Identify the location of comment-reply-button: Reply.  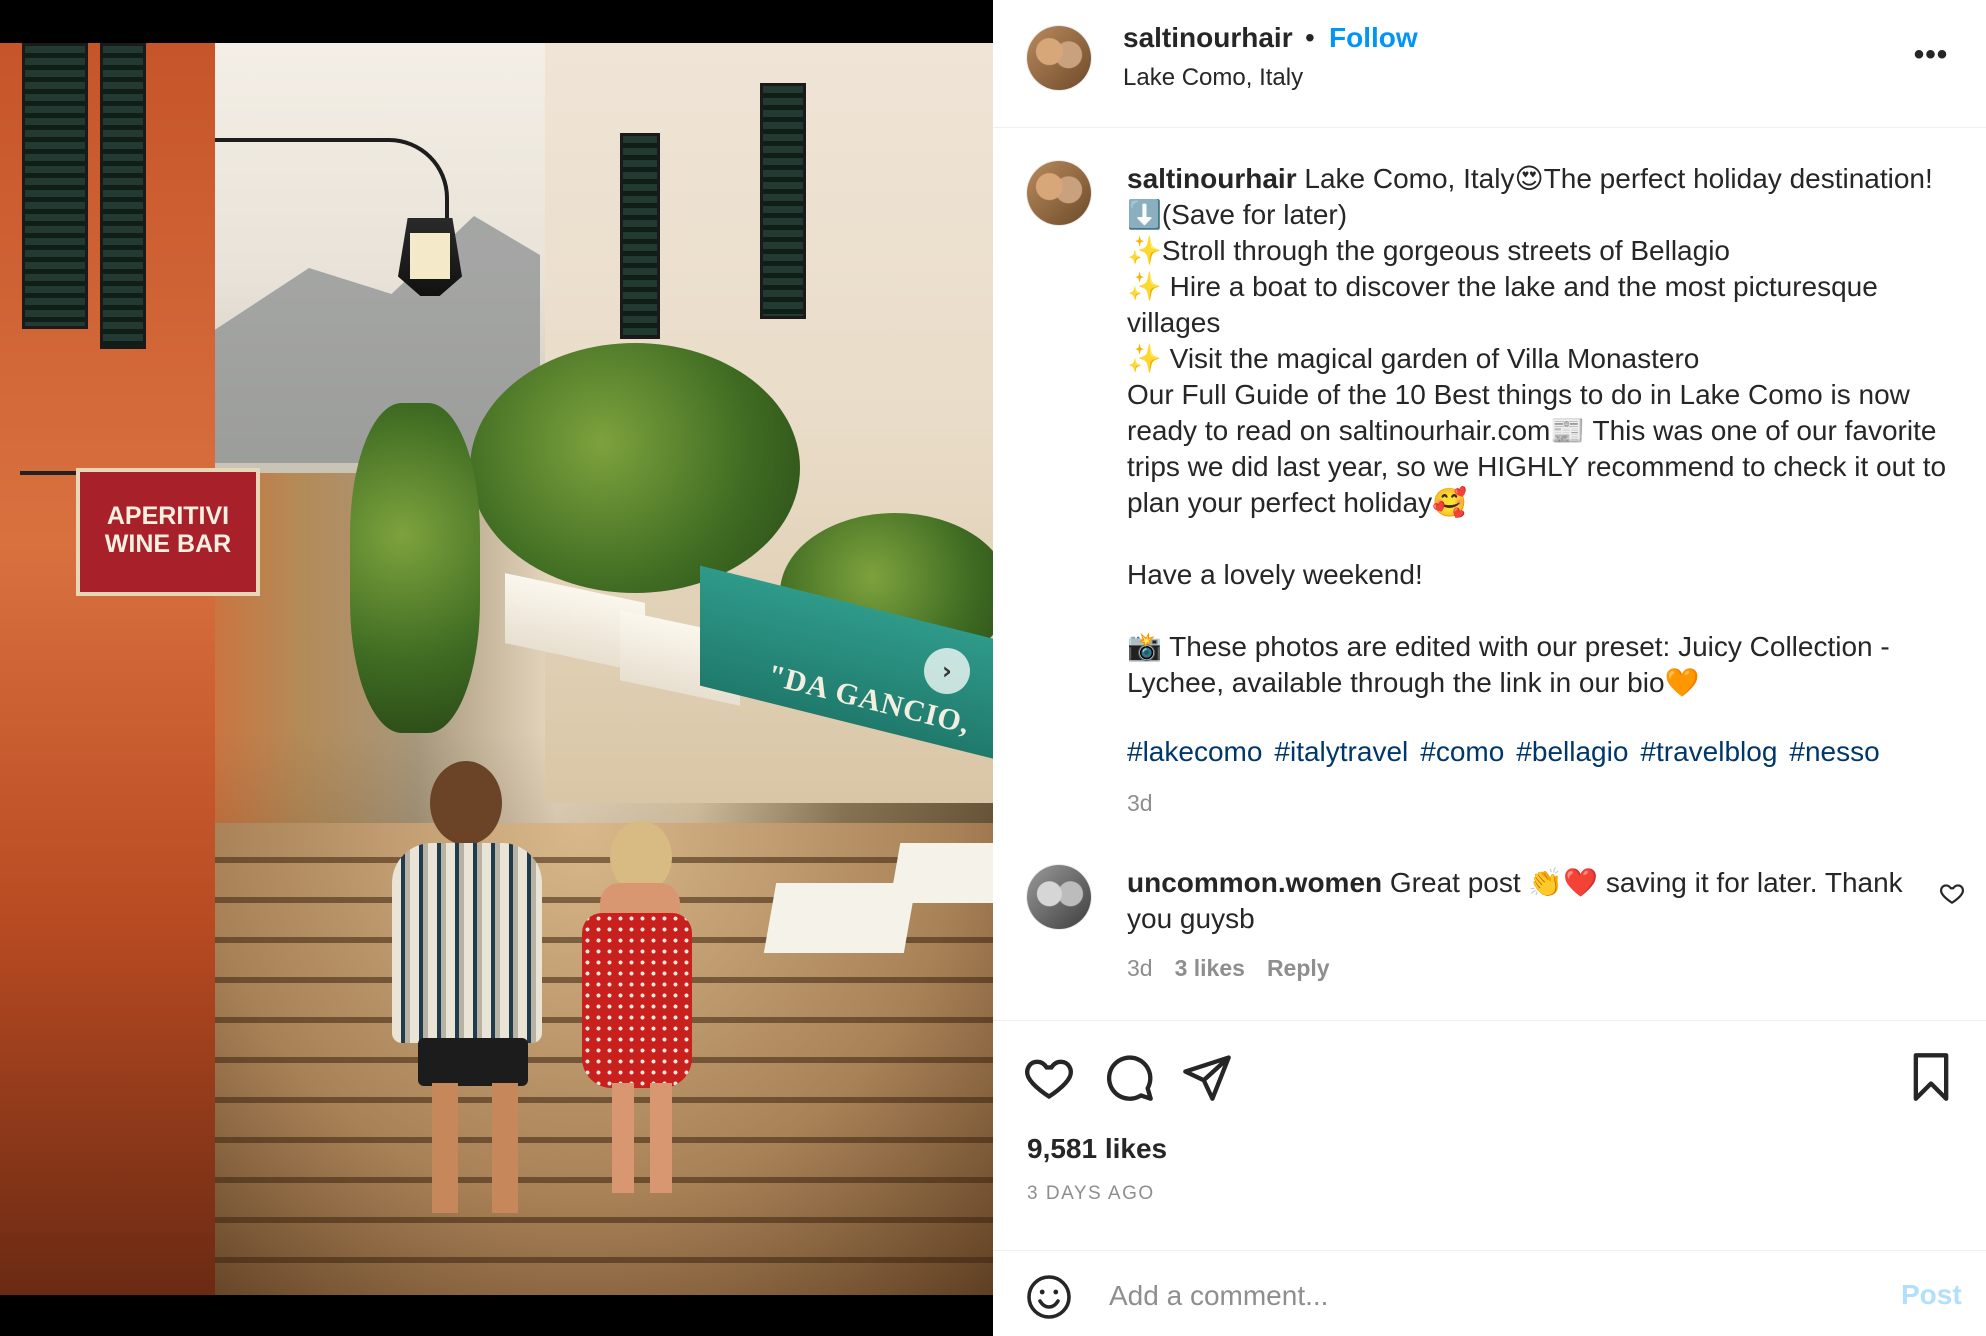
(1298, 968).